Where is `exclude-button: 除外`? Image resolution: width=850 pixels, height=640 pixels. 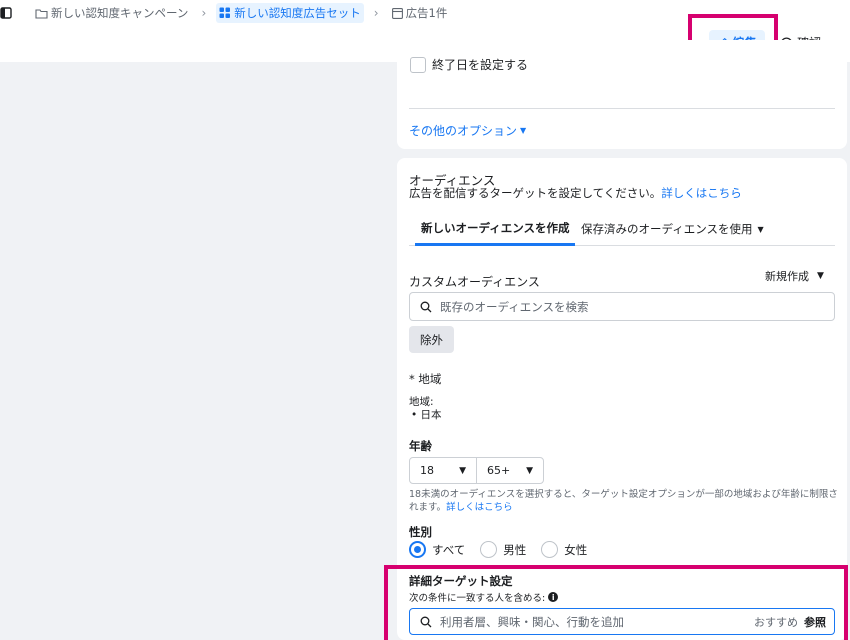 exclude-button: 除外 is located at coordinates (431, 339).